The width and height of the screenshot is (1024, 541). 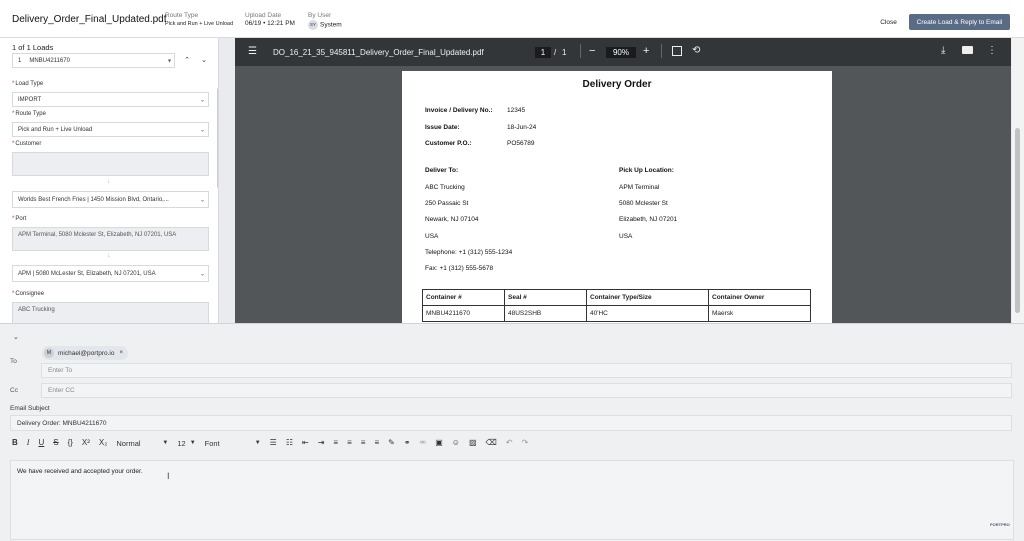 What do you see at coordinates (639, 187) in the screenshot?
I see `pickup-line: APM Terminal` at bounding box center [639, 187].